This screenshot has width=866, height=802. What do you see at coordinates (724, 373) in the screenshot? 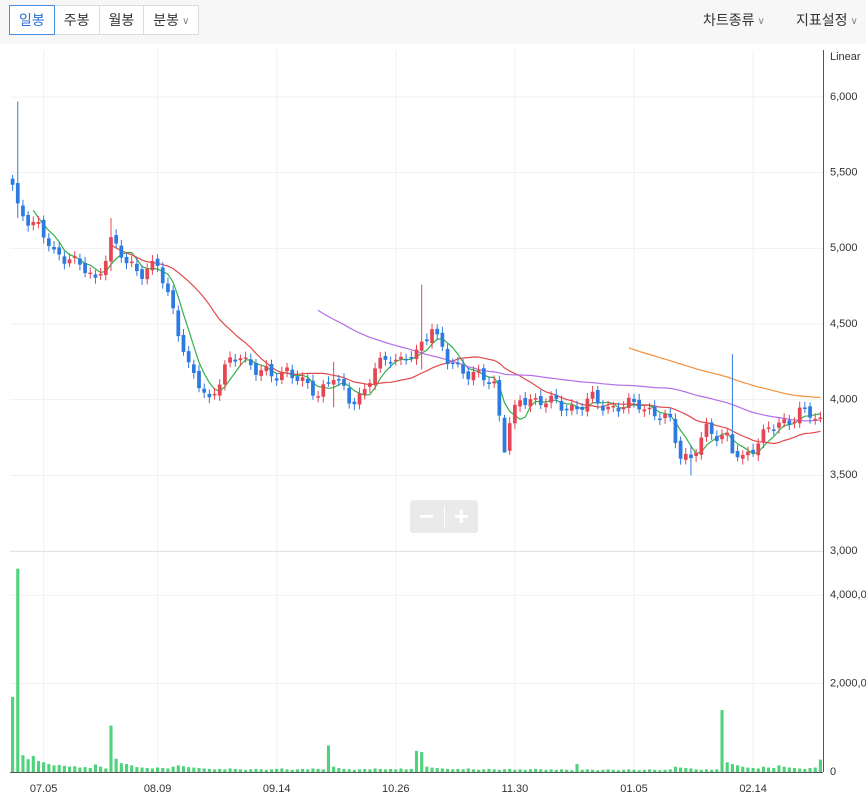
I see `ma120-line` at bounding box center [724, 373].